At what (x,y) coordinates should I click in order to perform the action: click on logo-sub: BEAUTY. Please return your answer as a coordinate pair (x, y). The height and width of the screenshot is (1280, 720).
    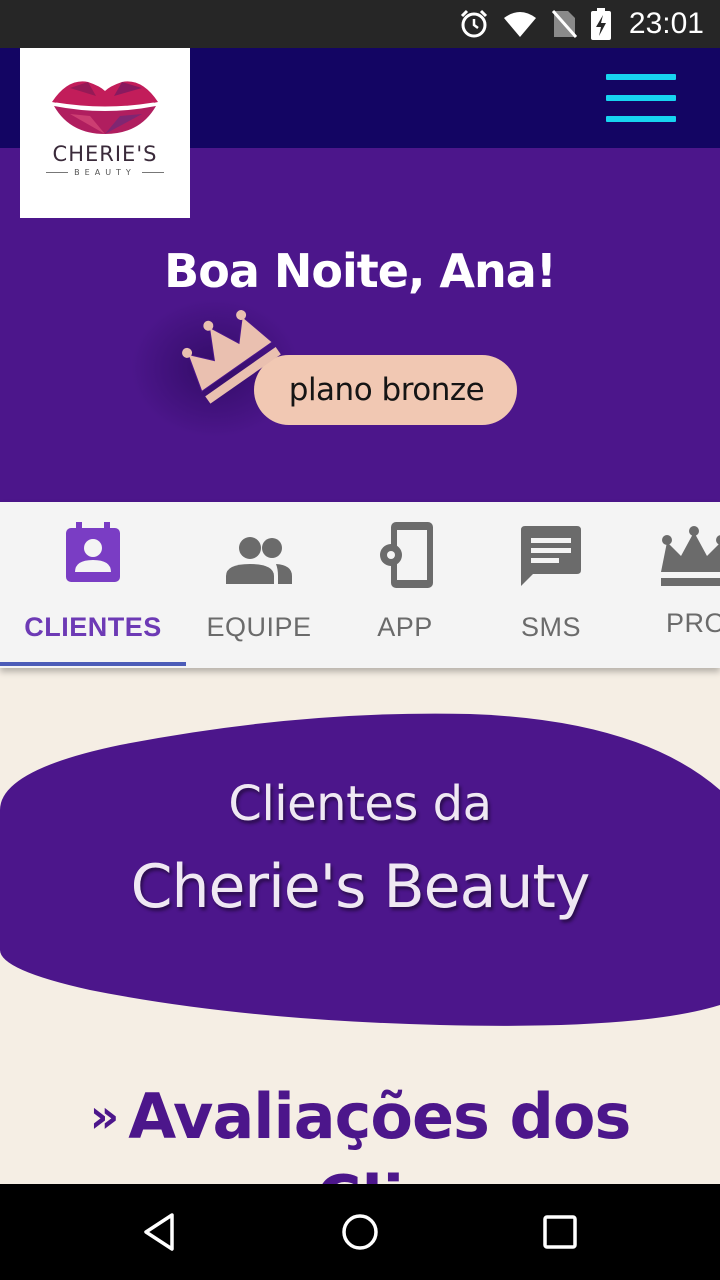
    Looking at the image, I should click on (105, 172).